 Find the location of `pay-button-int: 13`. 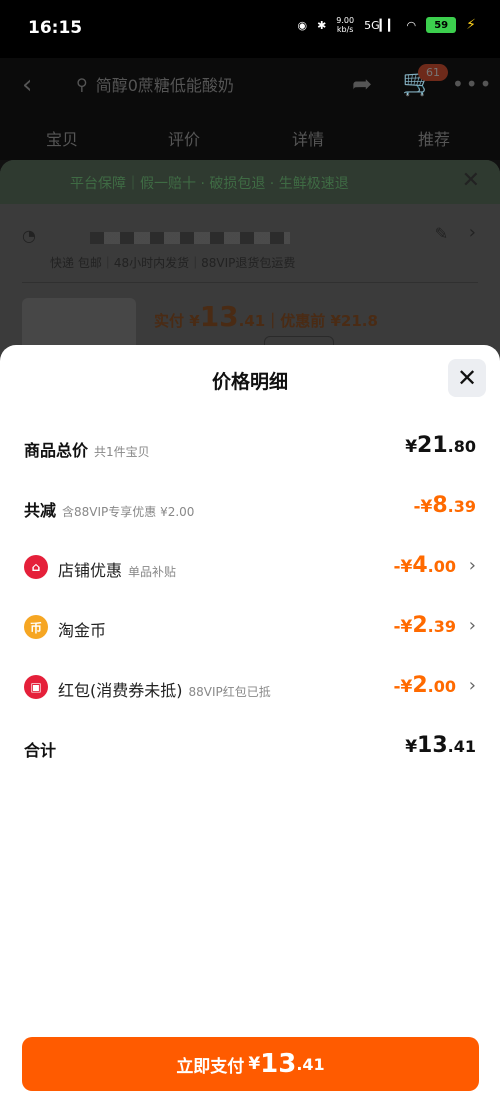

pay-button-int: 13 is located at coordinates (278, 1064).